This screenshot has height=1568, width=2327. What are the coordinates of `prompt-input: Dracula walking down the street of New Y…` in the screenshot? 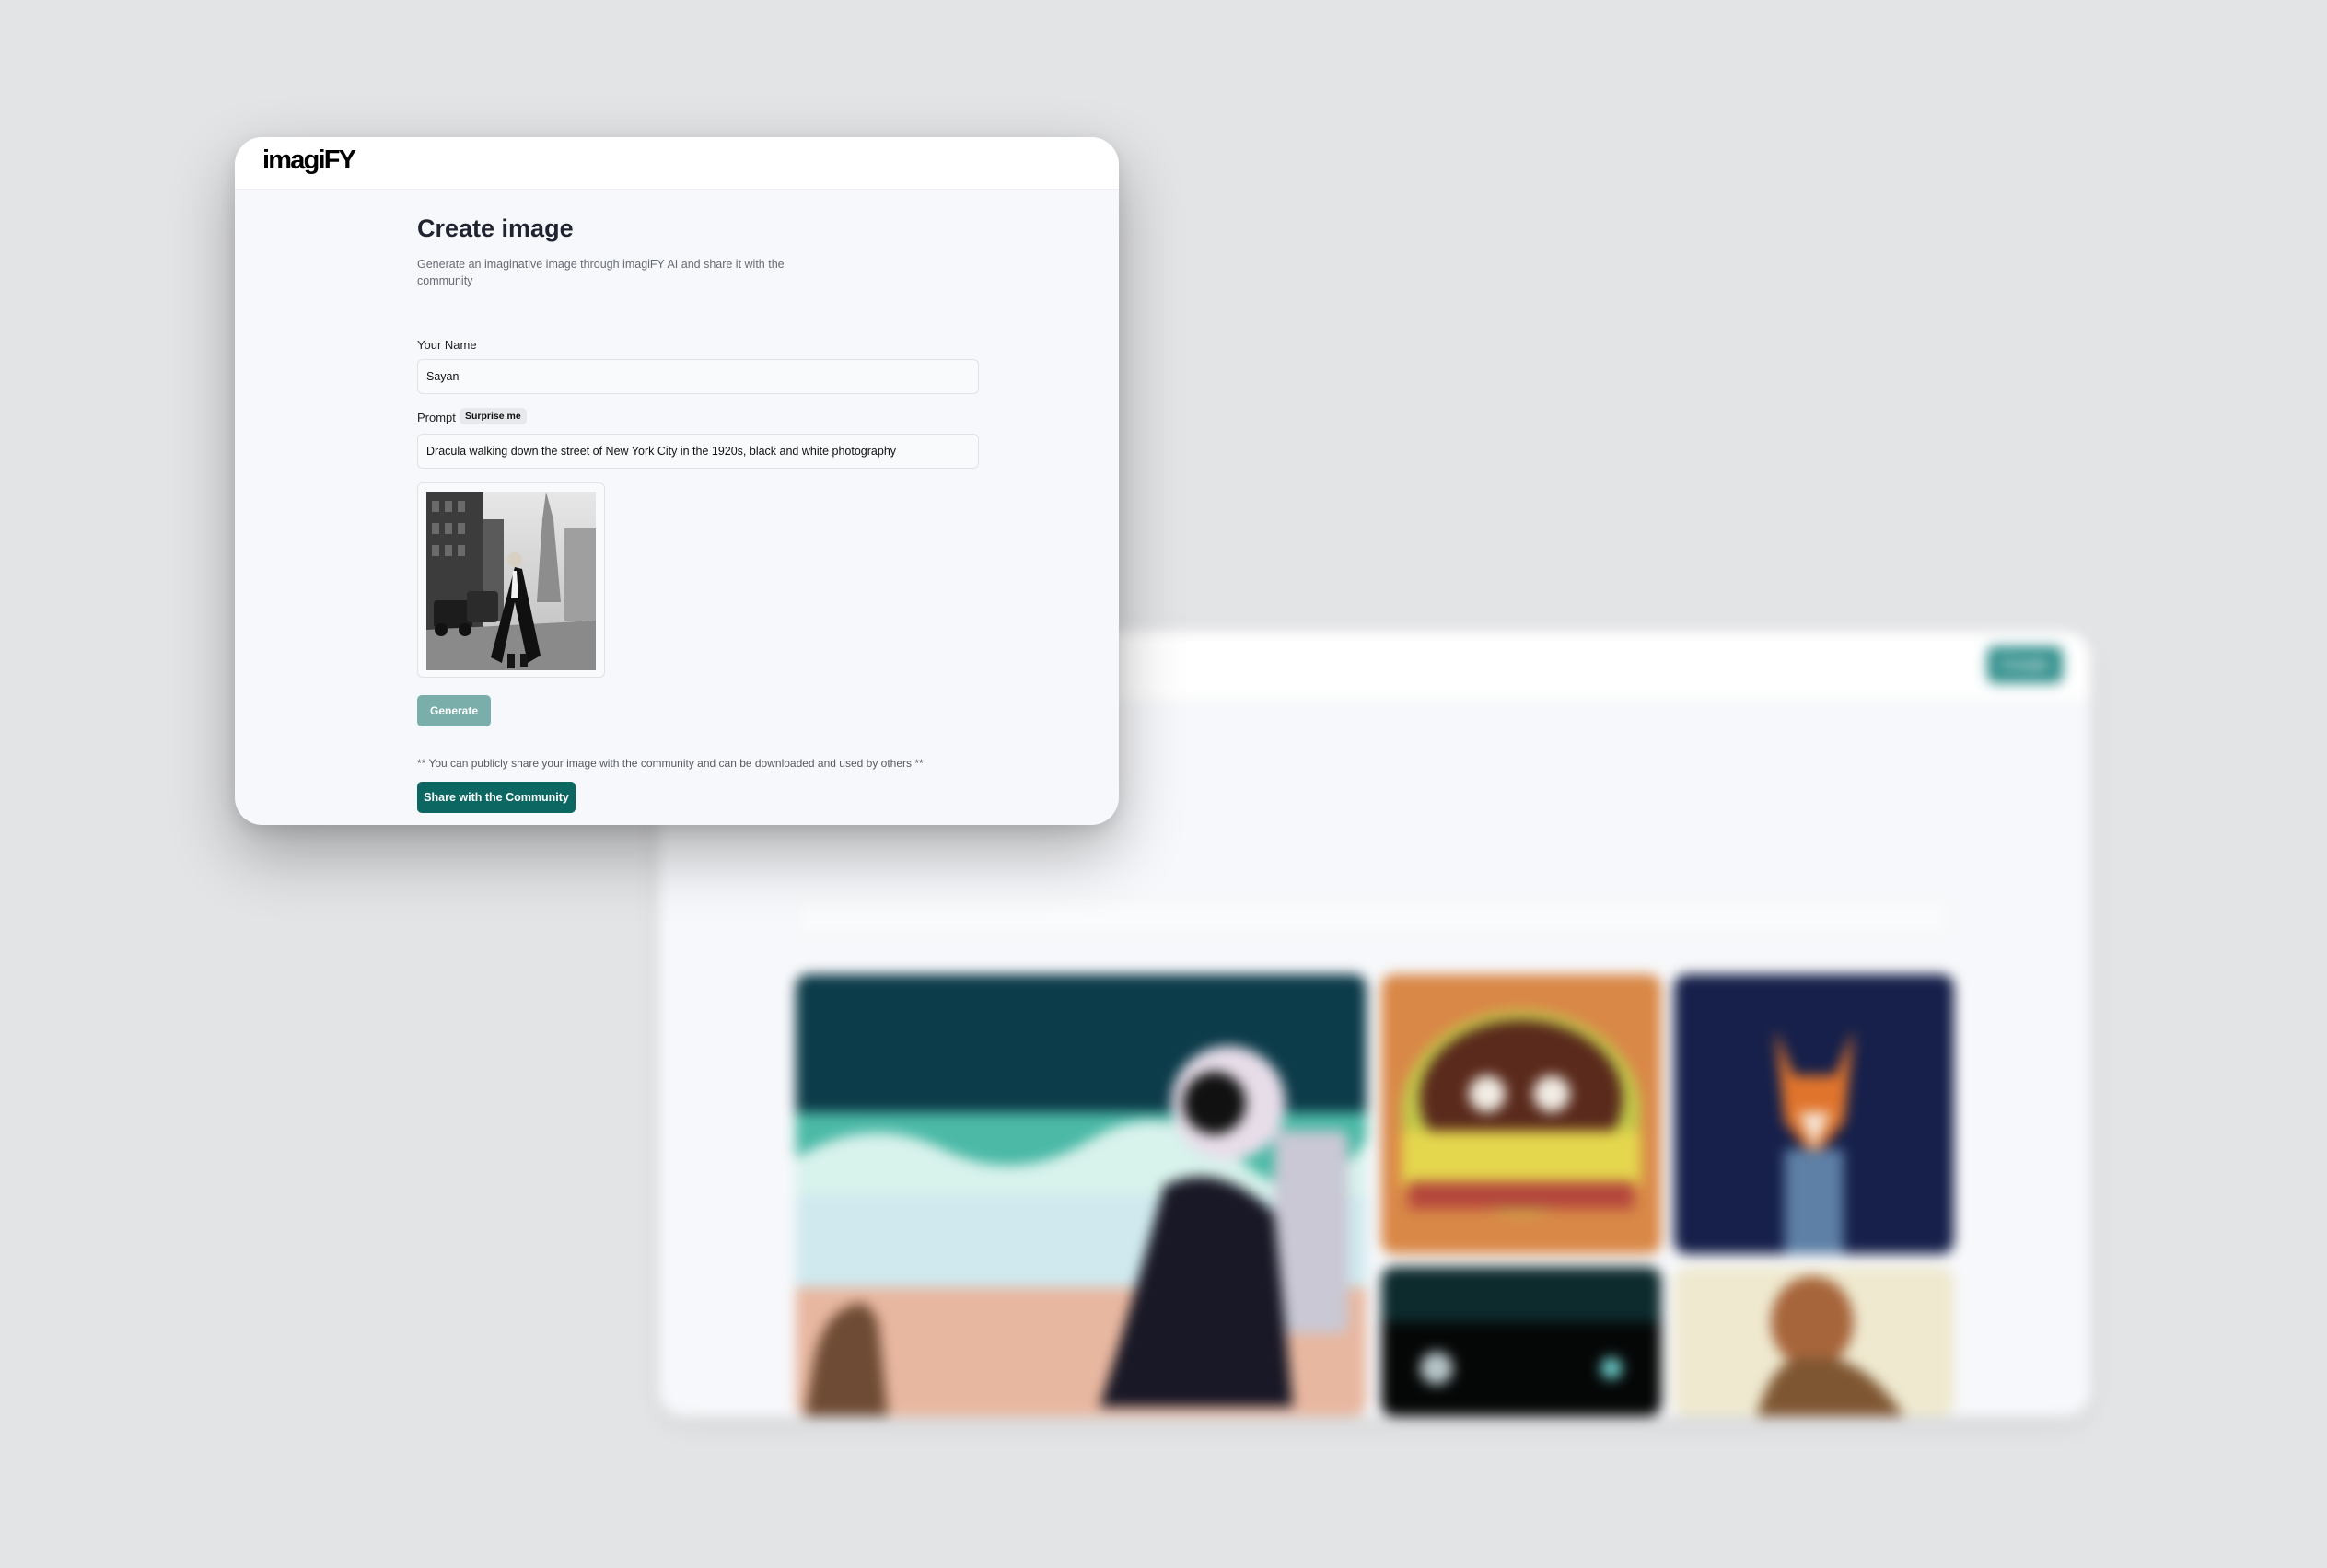 It's located at (698, 451).